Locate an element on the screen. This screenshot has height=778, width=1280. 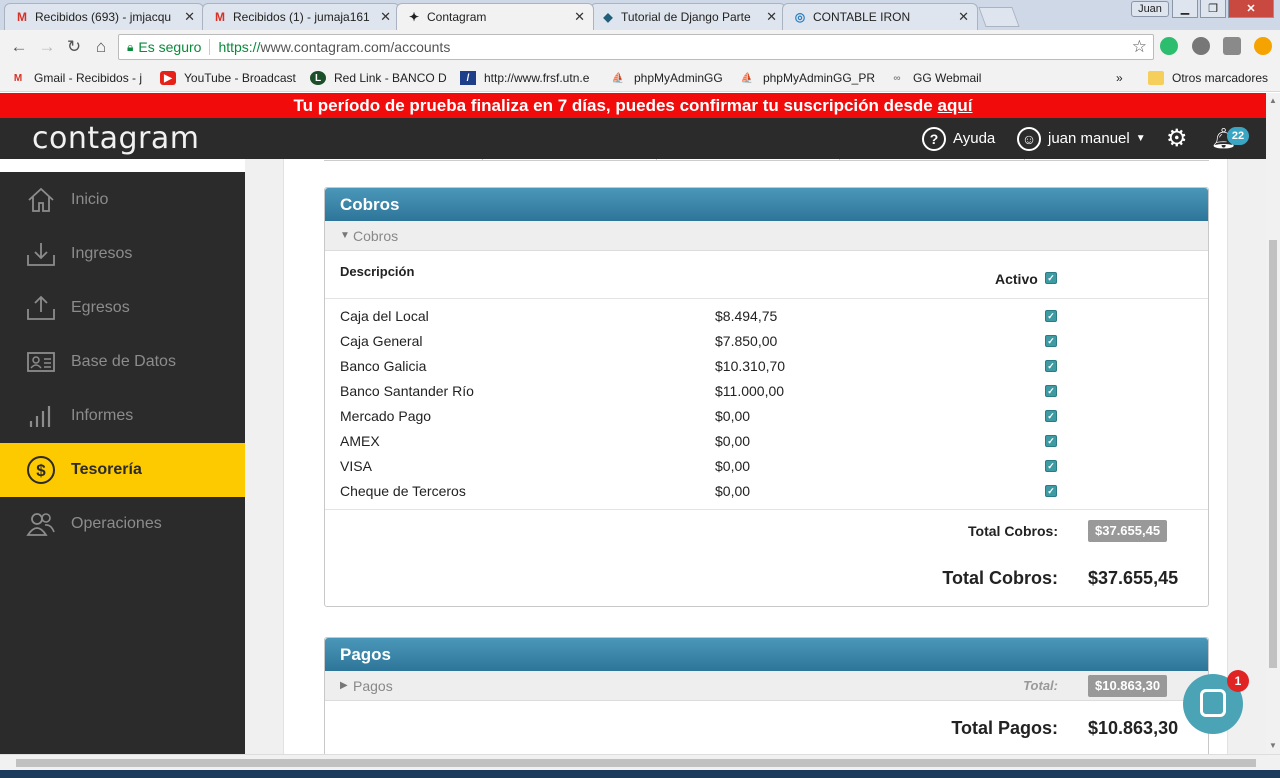
profile-chip: Juan is located at coordinates (1150, 9).